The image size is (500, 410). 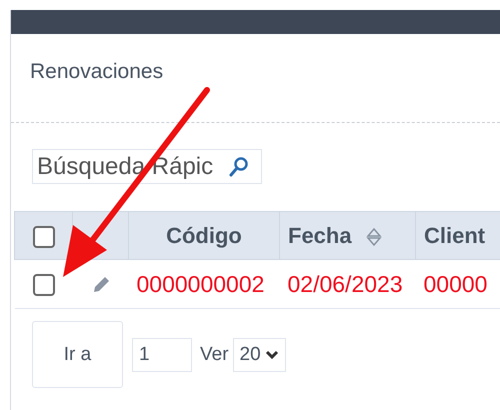 What do you see at coordinates (77, 354) in the screenshot?
I see `goto-button: Ir a` at bounding box center [77, 354].